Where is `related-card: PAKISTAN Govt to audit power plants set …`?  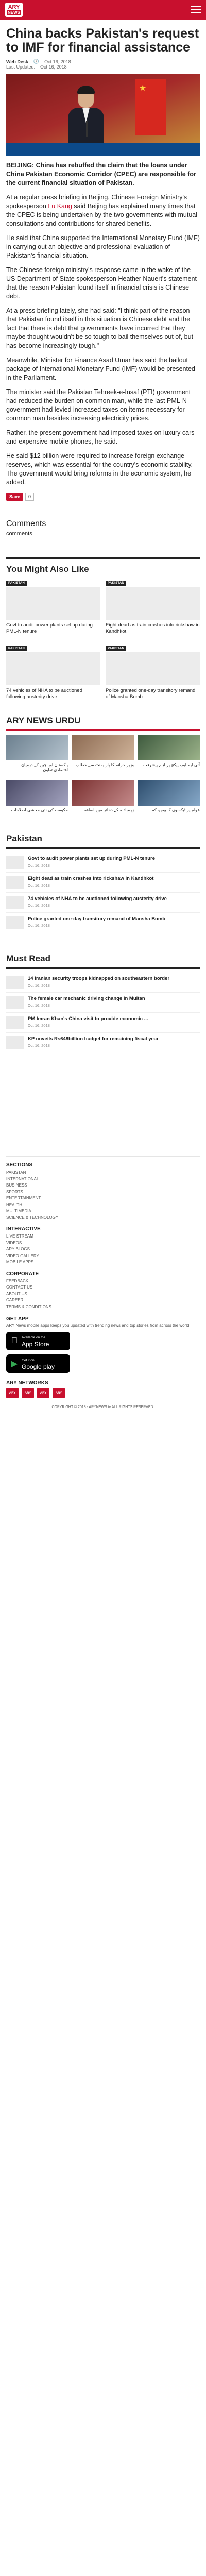 related-card: PAKISTAN Govt to audit power plants set … is located at coordinates (53, 606).